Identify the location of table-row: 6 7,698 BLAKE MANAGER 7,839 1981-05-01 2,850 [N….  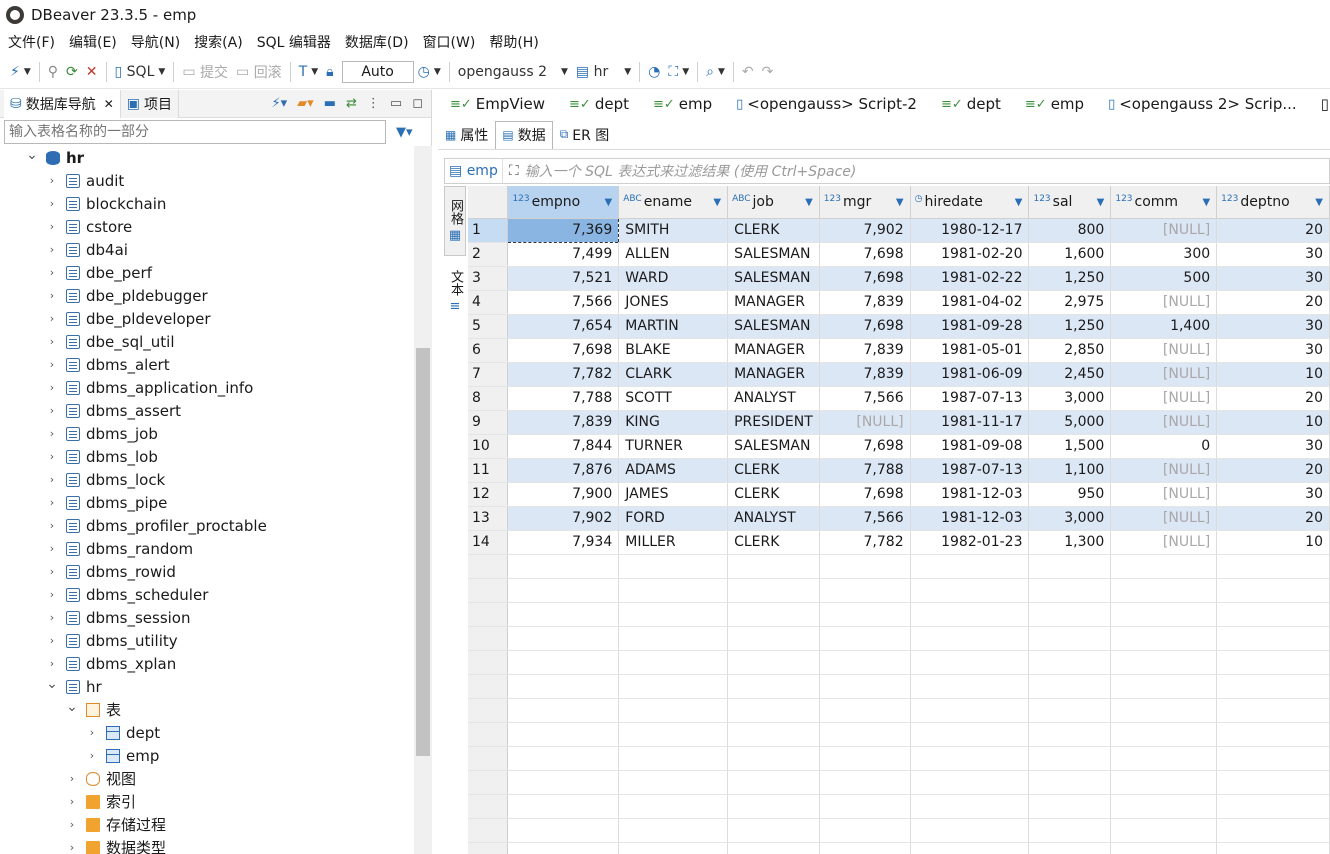
(899, 350).